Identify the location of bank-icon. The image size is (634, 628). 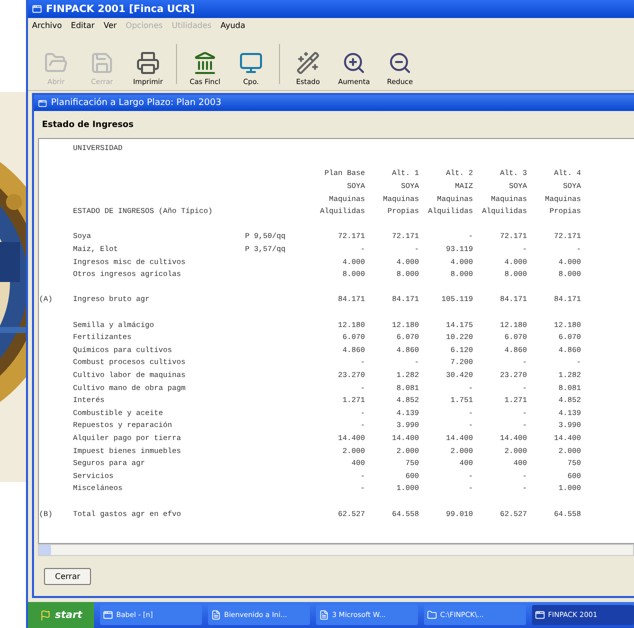
(205, 63).